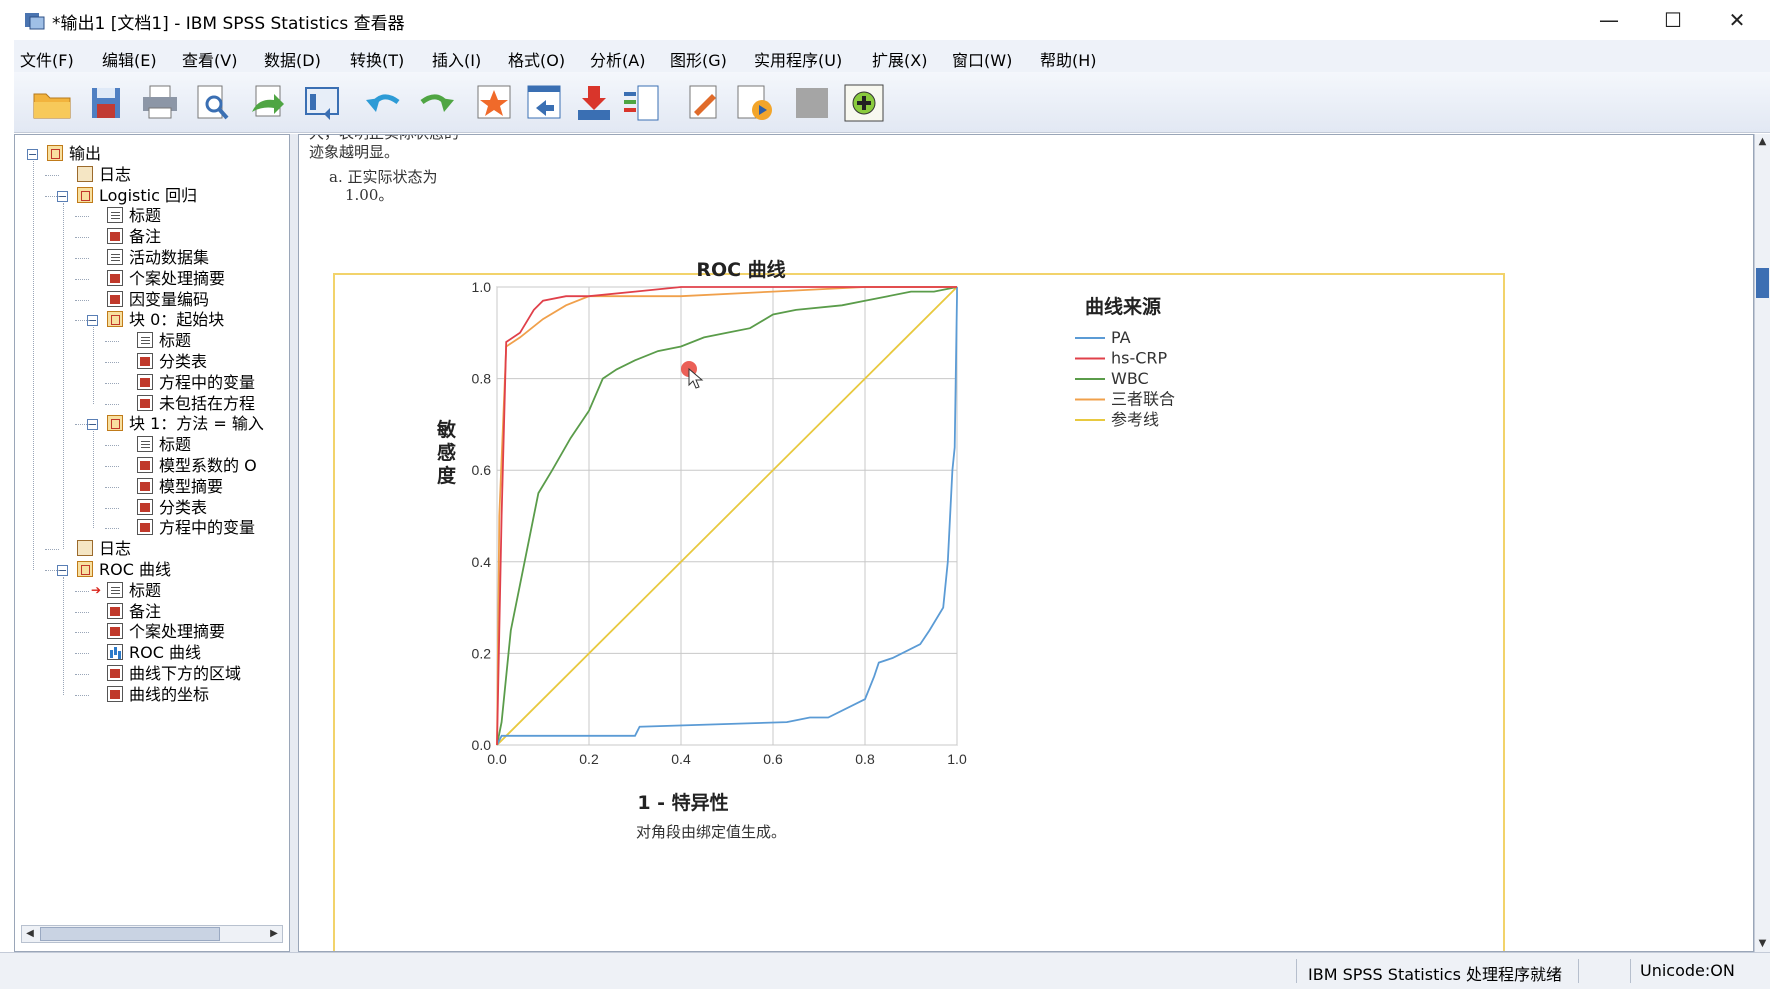 The width and height of the screenshot is (1770, 989). What do you see at coordinates (456, 59) in the screenshot?
I see `menu-insert: 插入(I)` at bounding box center [456, 59].